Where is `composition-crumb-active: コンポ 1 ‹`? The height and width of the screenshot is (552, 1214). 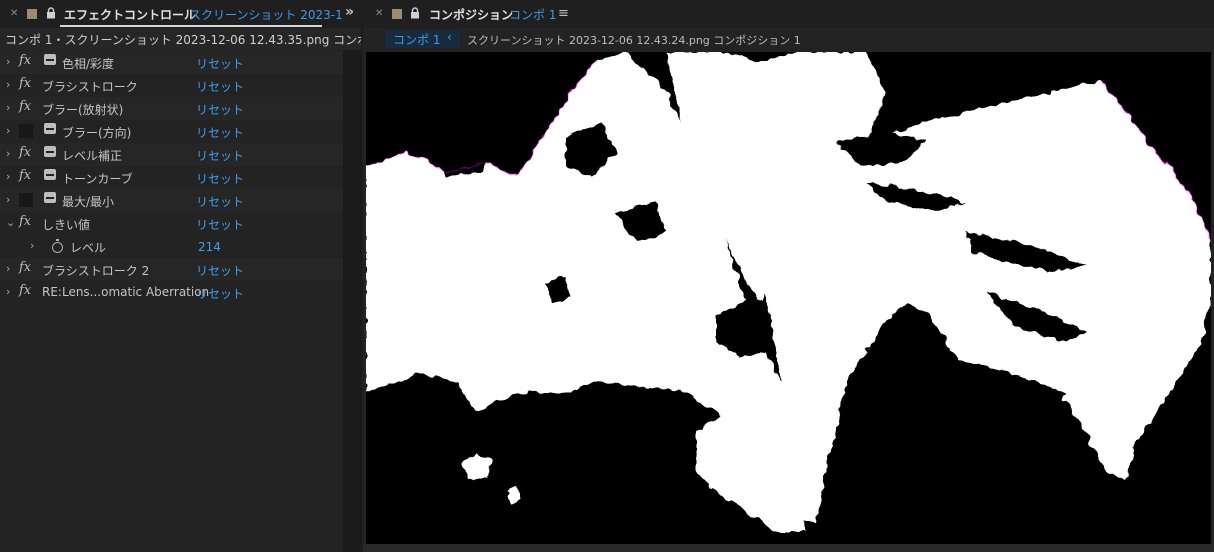
composition-crumb-active: コンポ 1 ‹ is located at coordinates (422, 39).